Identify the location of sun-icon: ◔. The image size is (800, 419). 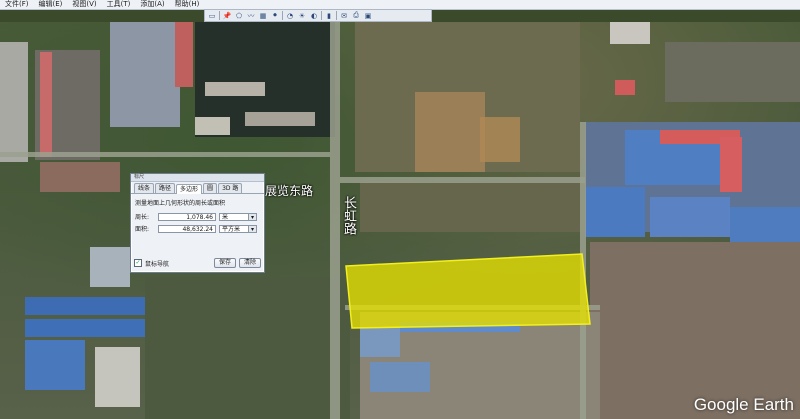
(290, 15).